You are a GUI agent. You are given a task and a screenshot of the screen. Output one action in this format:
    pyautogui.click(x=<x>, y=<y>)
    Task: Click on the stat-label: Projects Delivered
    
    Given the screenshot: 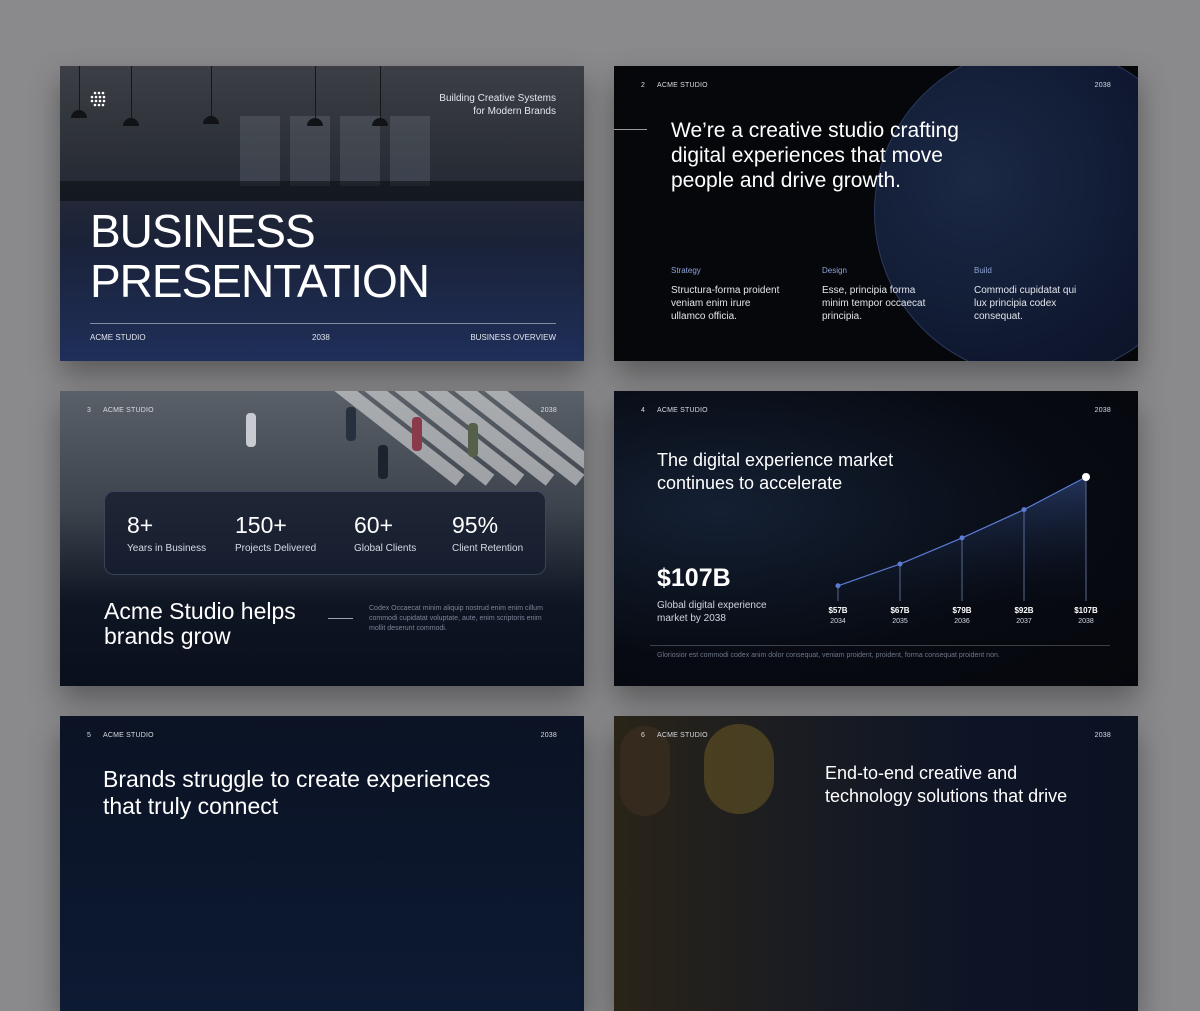 What is the action you would take?
    pyautogui.click(x=276, y=548)
    